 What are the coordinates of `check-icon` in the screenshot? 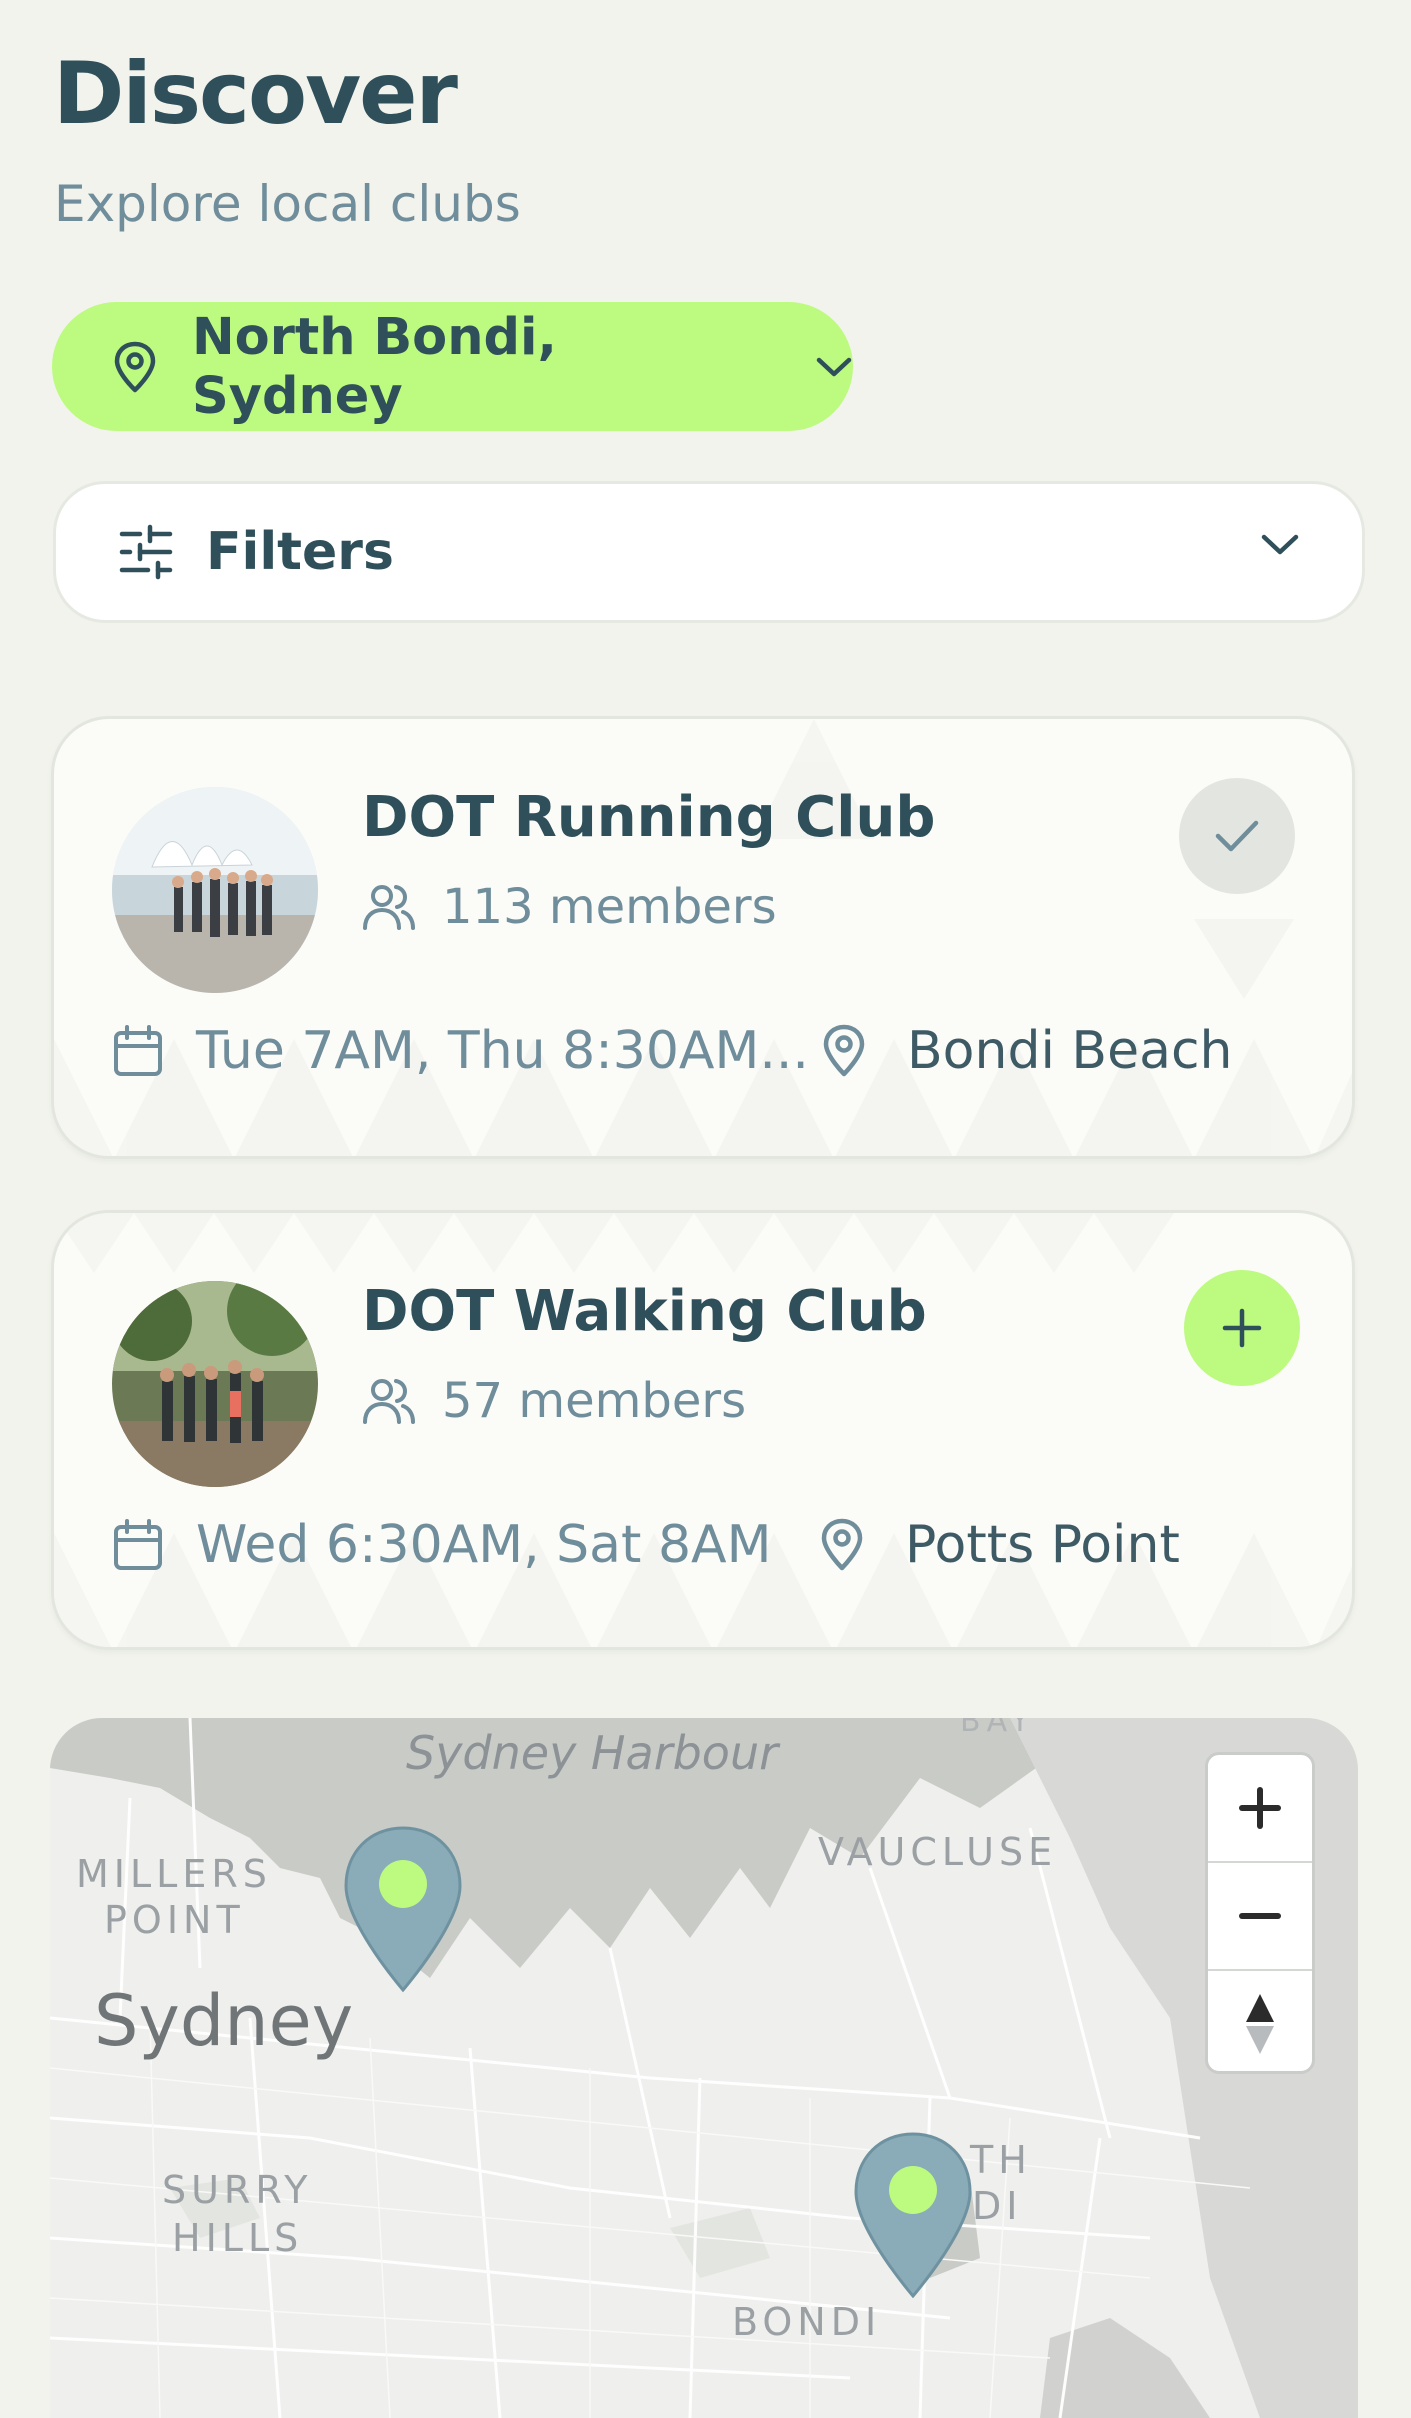 It's located at (1237, 836).